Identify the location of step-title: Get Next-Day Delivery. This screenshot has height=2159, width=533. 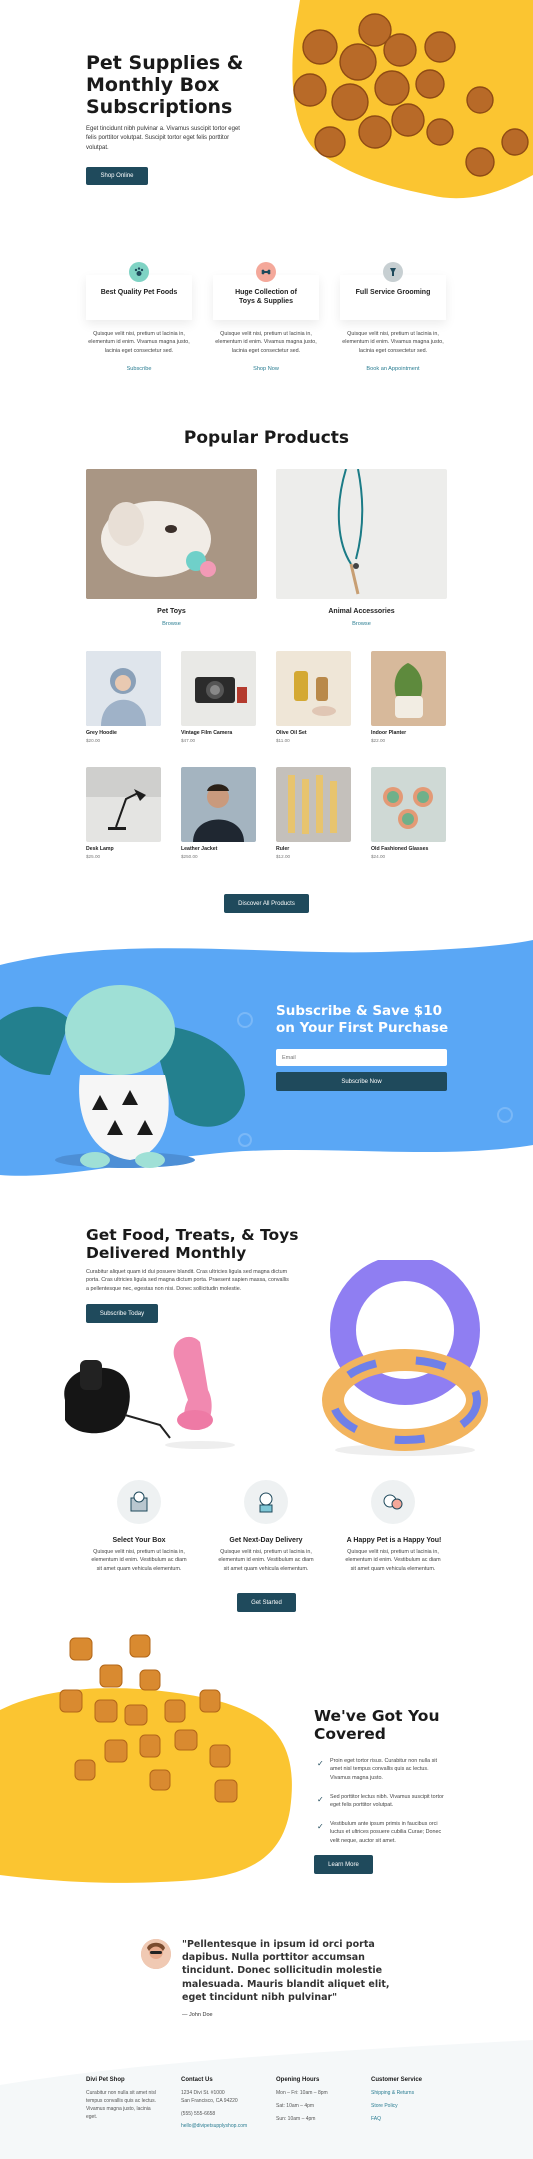
(266, 1540).